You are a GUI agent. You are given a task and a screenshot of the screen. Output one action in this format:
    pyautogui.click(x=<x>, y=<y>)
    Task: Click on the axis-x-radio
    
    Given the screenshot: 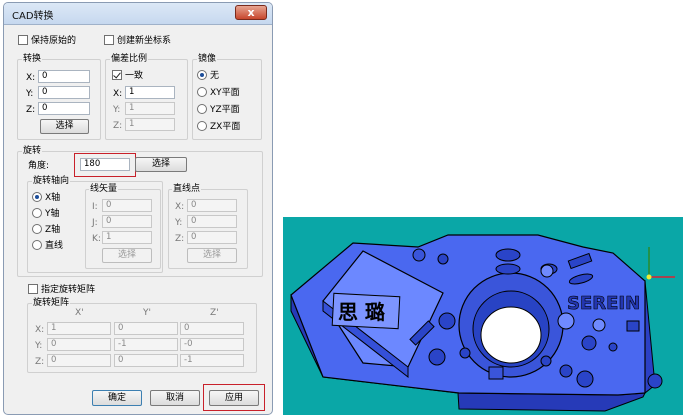 What is the action you would take?
    pyautogui.click(x=37, y=197)
    